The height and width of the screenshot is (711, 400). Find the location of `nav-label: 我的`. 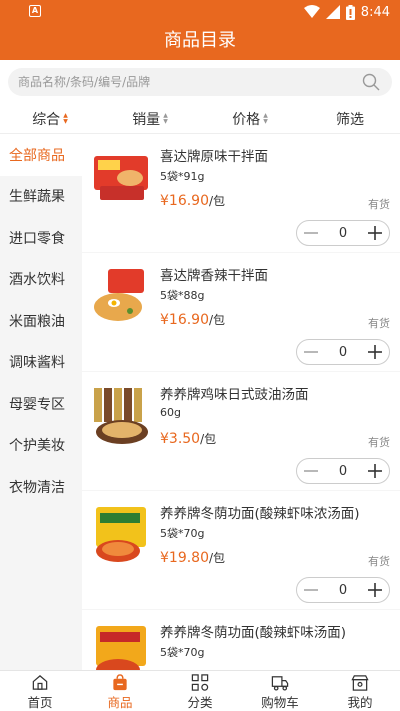

nav-label: 我的 is located at coordinates (360, 702).